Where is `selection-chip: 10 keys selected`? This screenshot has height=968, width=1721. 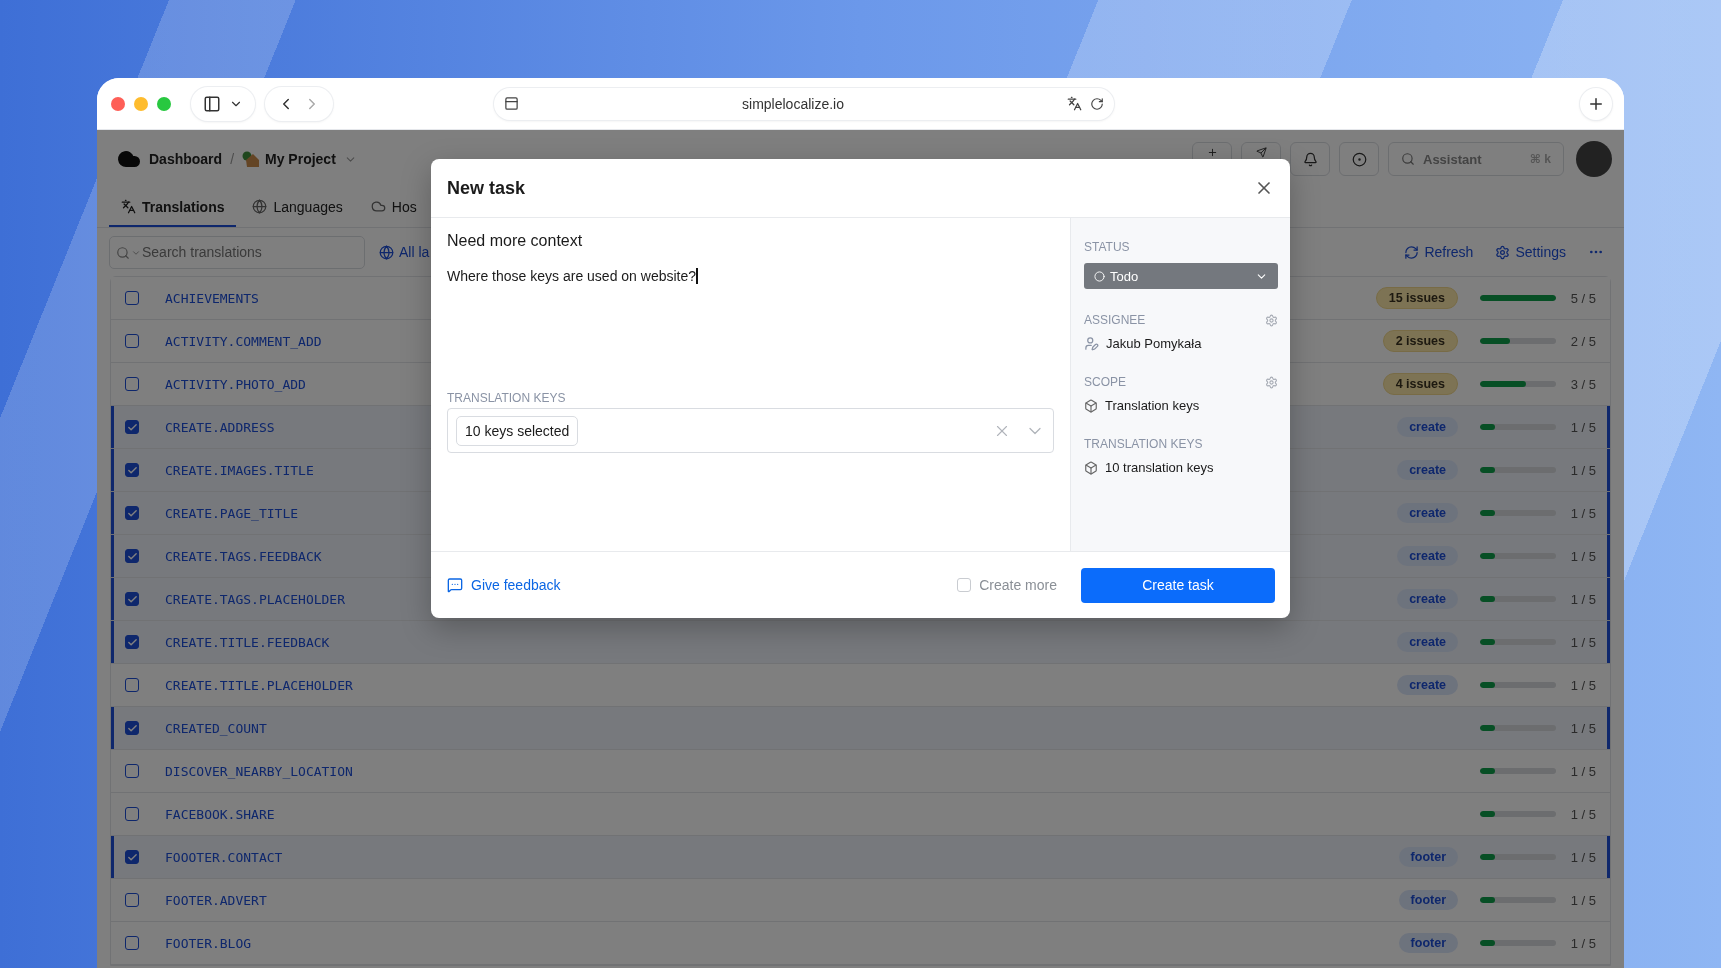
selection-chip: 10 keys selected is located at coordinates (517, 430).